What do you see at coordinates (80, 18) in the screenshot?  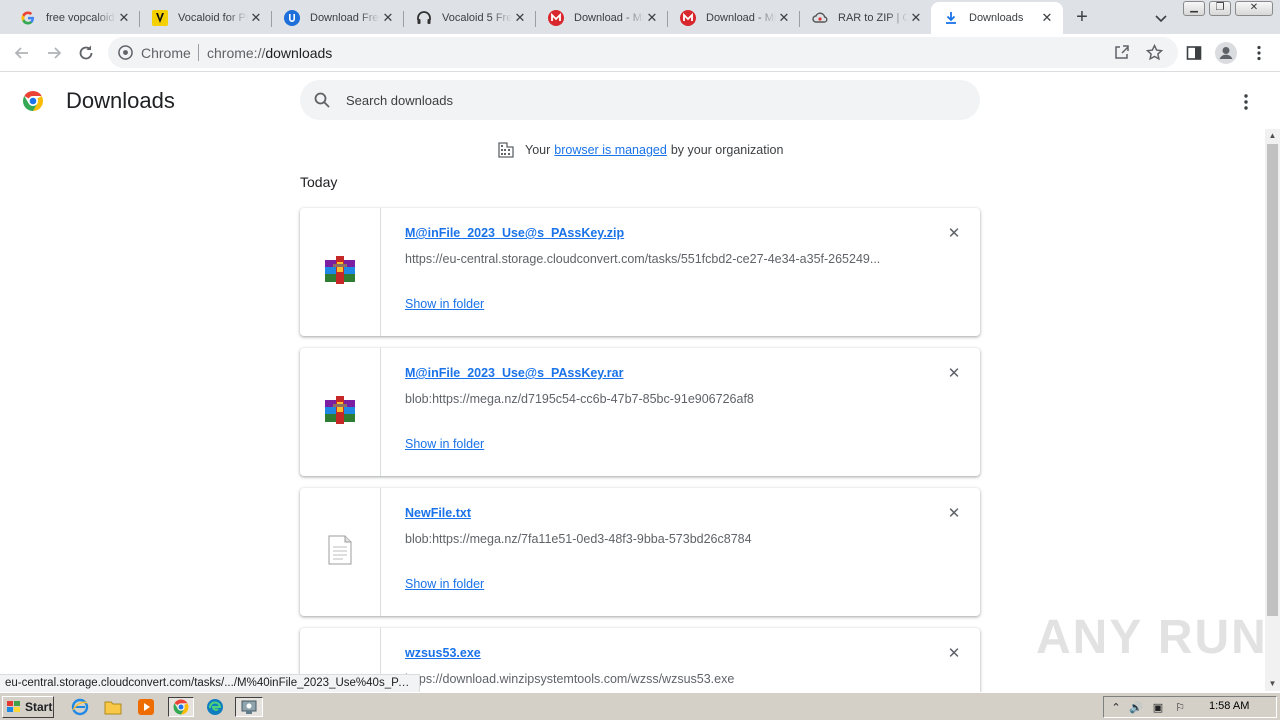 I see `tab-title: free vopcaloid` at bounding box center [80, 18].